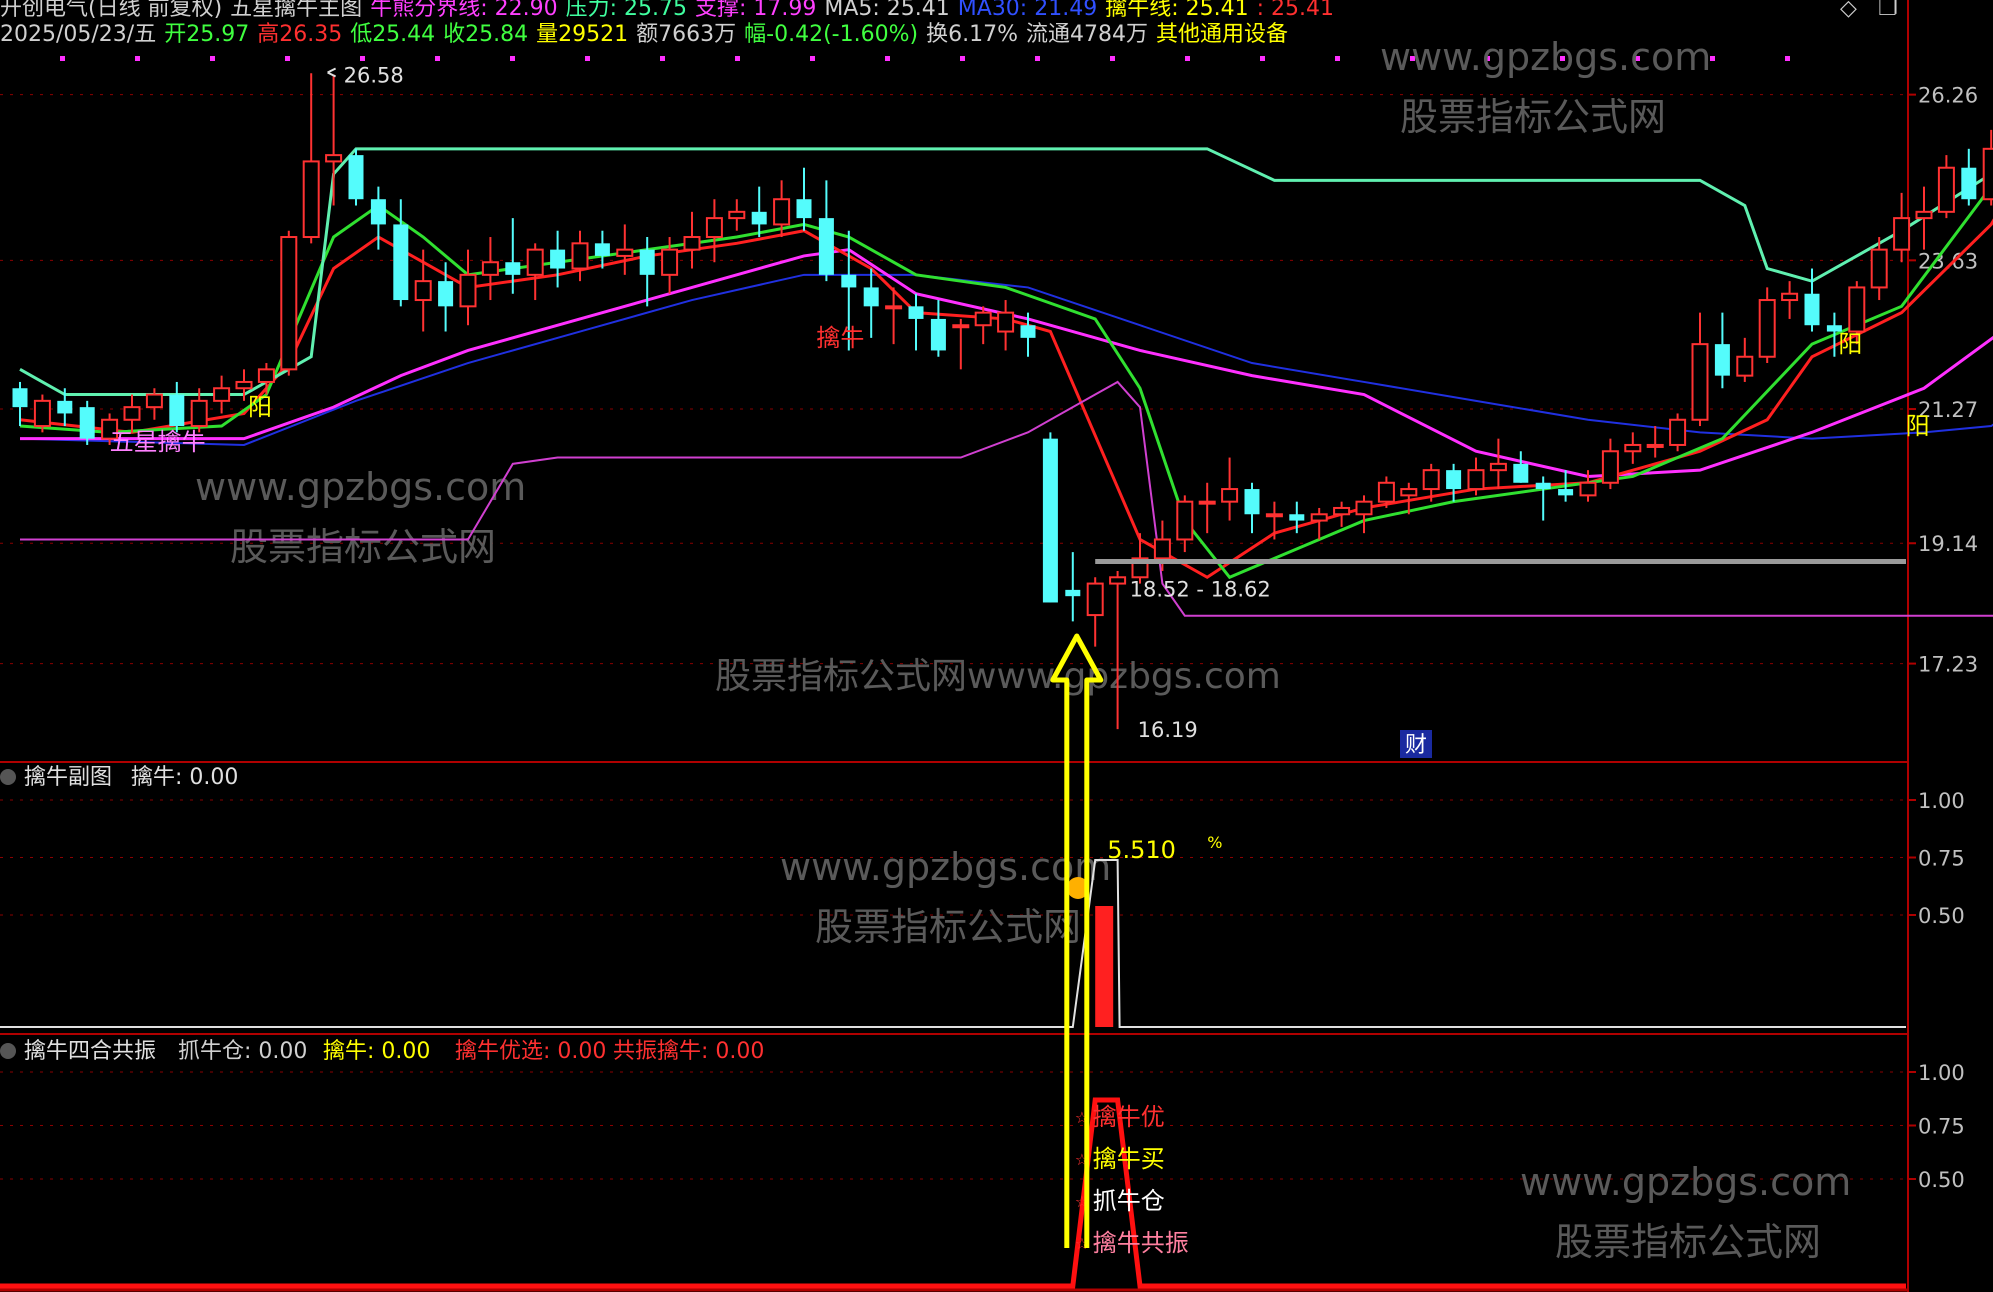 The height and width of the screenshot is (1292, 1993). I want to click on sub1-pct-label: 5.510, so click(1141, 850).